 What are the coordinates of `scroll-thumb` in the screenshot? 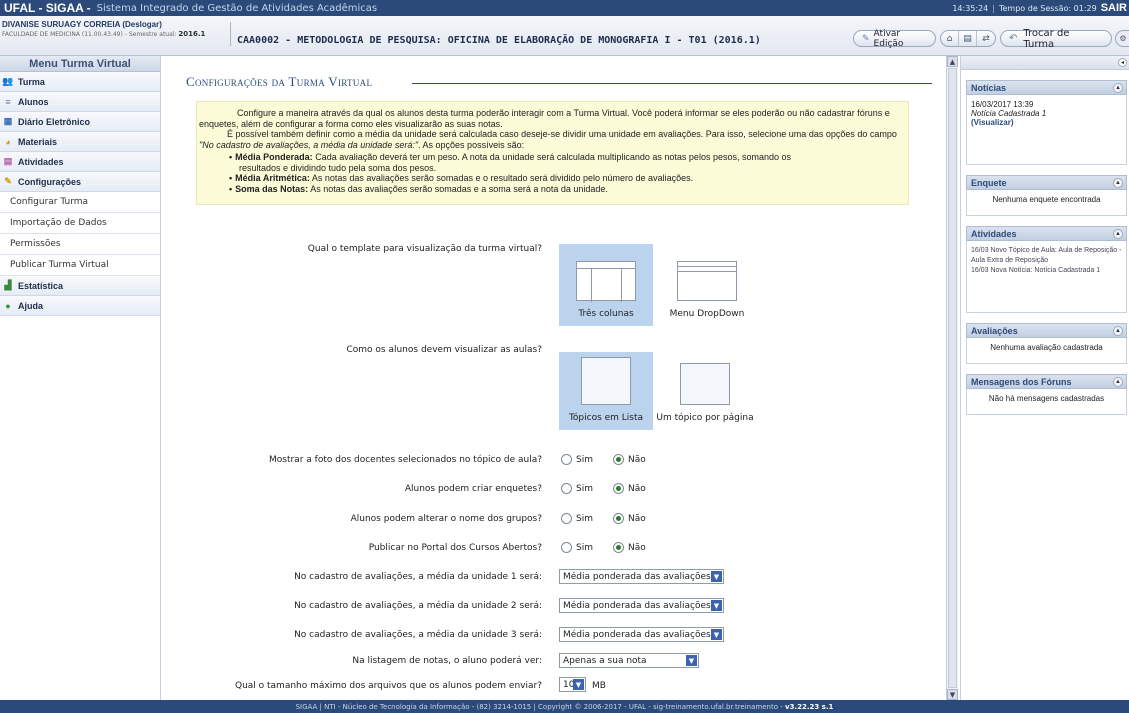 It's located at (952, 378).